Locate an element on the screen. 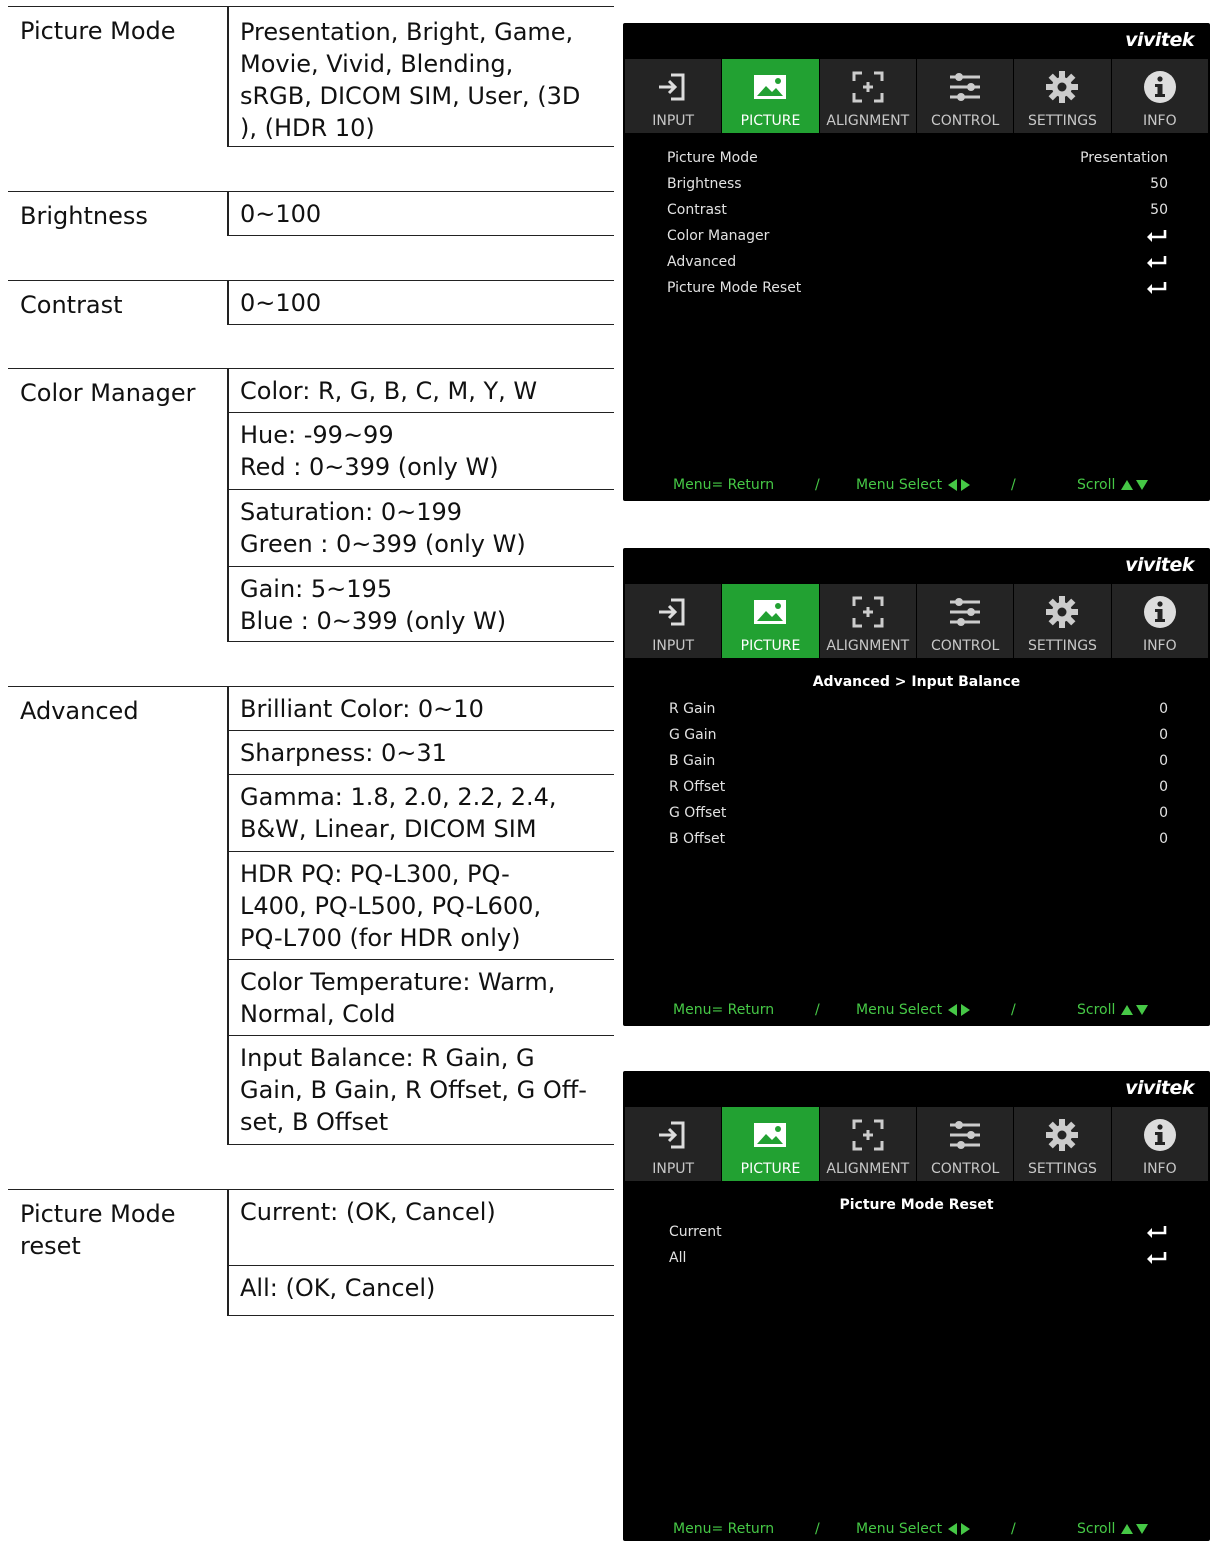 Image resolution: width=1210 pixels, height=1541 pixels. advanced-line: PQ-L700 (for HDR only) is located at coordinates (380, 938).